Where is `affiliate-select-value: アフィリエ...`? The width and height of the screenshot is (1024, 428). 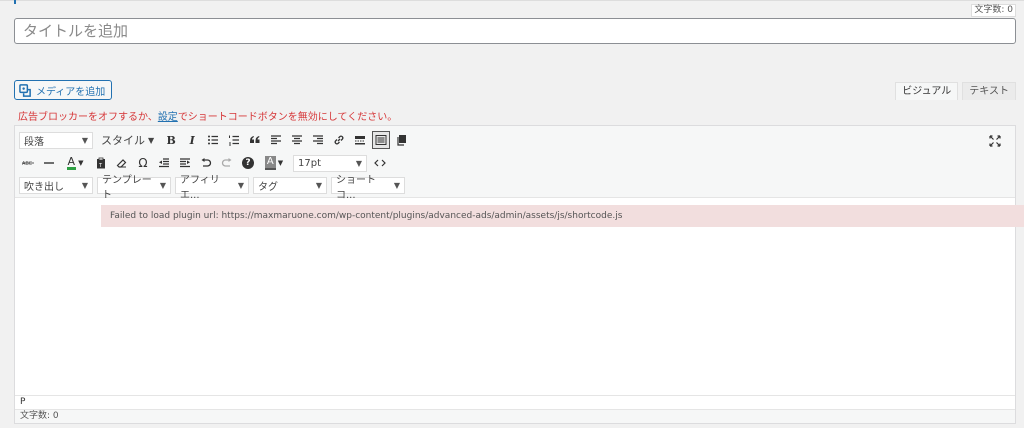
affiliate-select-value: アフィリエ... is located at coordinates (200, 187).